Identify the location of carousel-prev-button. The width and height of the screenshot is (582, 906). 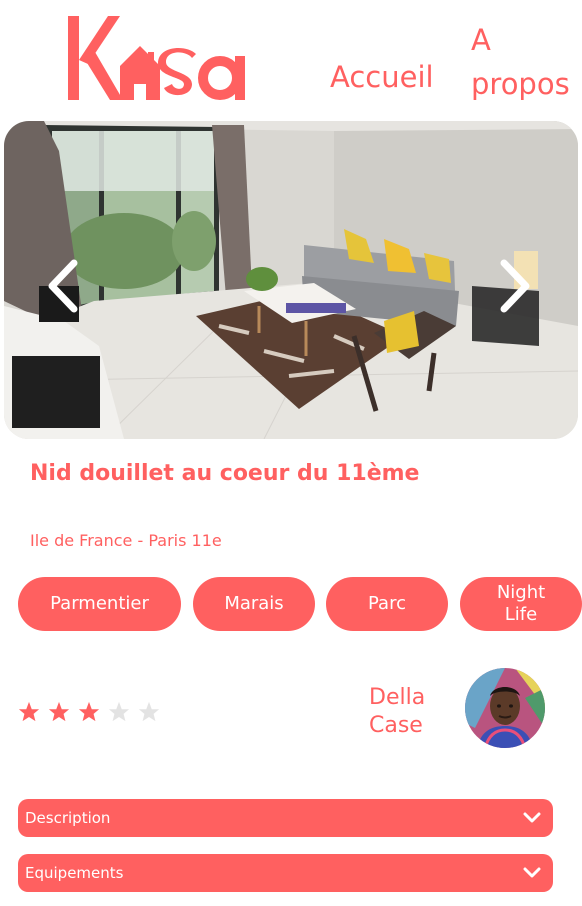
(64, 286).